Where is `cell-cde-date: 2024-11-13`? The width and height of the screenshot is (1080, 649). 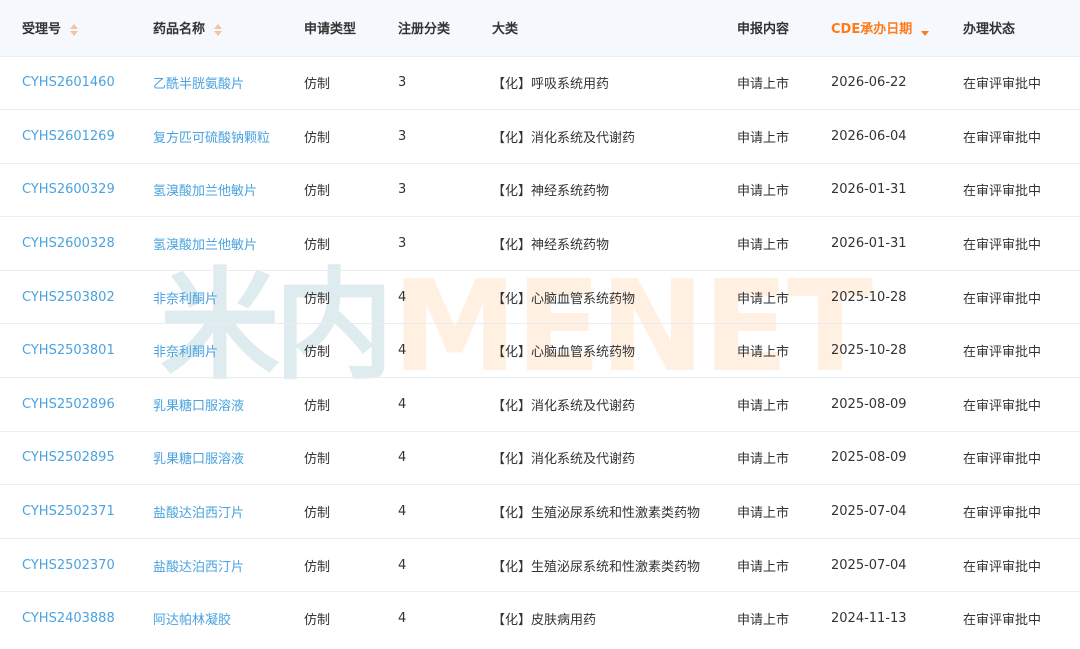 cell-cde-date: 2024-11-13 is located at coordinates (869, 619).